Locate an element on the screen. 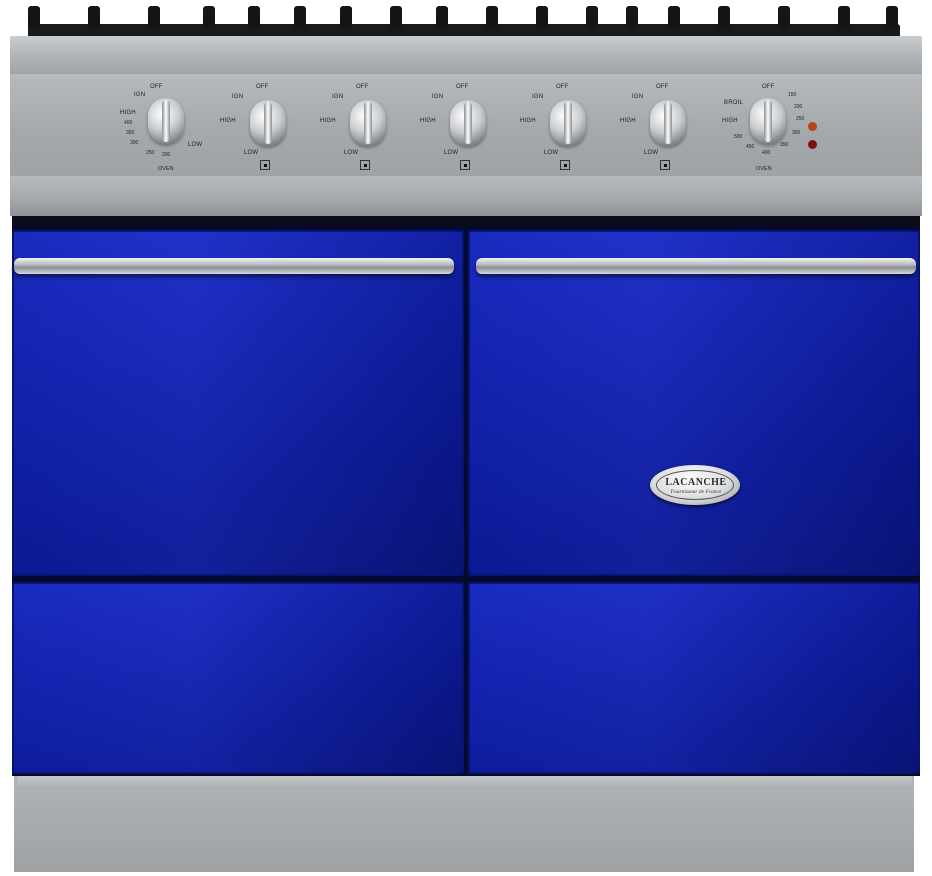  left-door-handle is located at coordinates (234, 266).